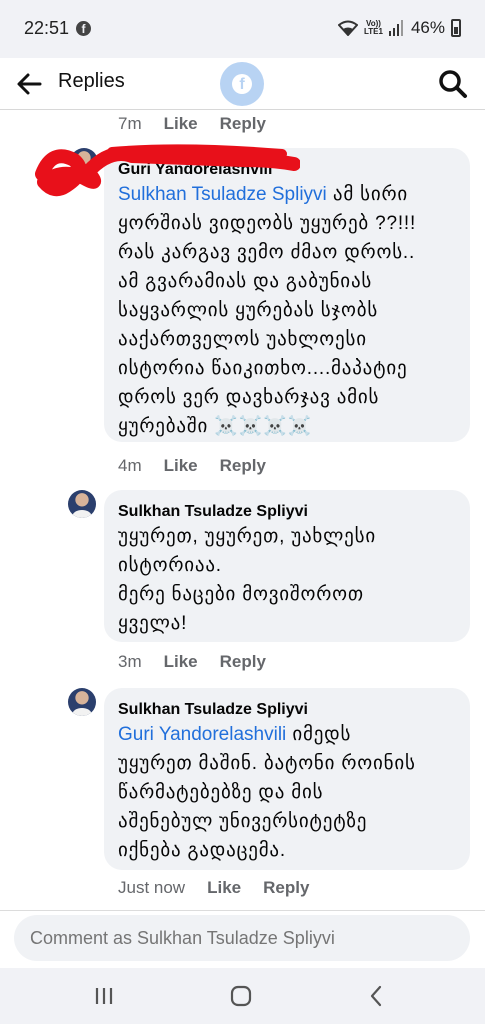 The height and width of the screenshot is (1024, 485). I want to click on comment-time: 3m, so click(130, 661).